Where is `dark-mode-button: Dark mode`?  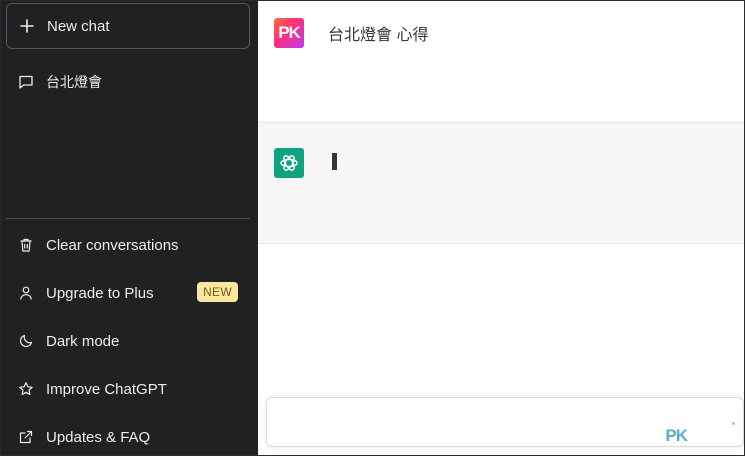
dark-mode-button: Dark mode is located at coordinates (128, 341).